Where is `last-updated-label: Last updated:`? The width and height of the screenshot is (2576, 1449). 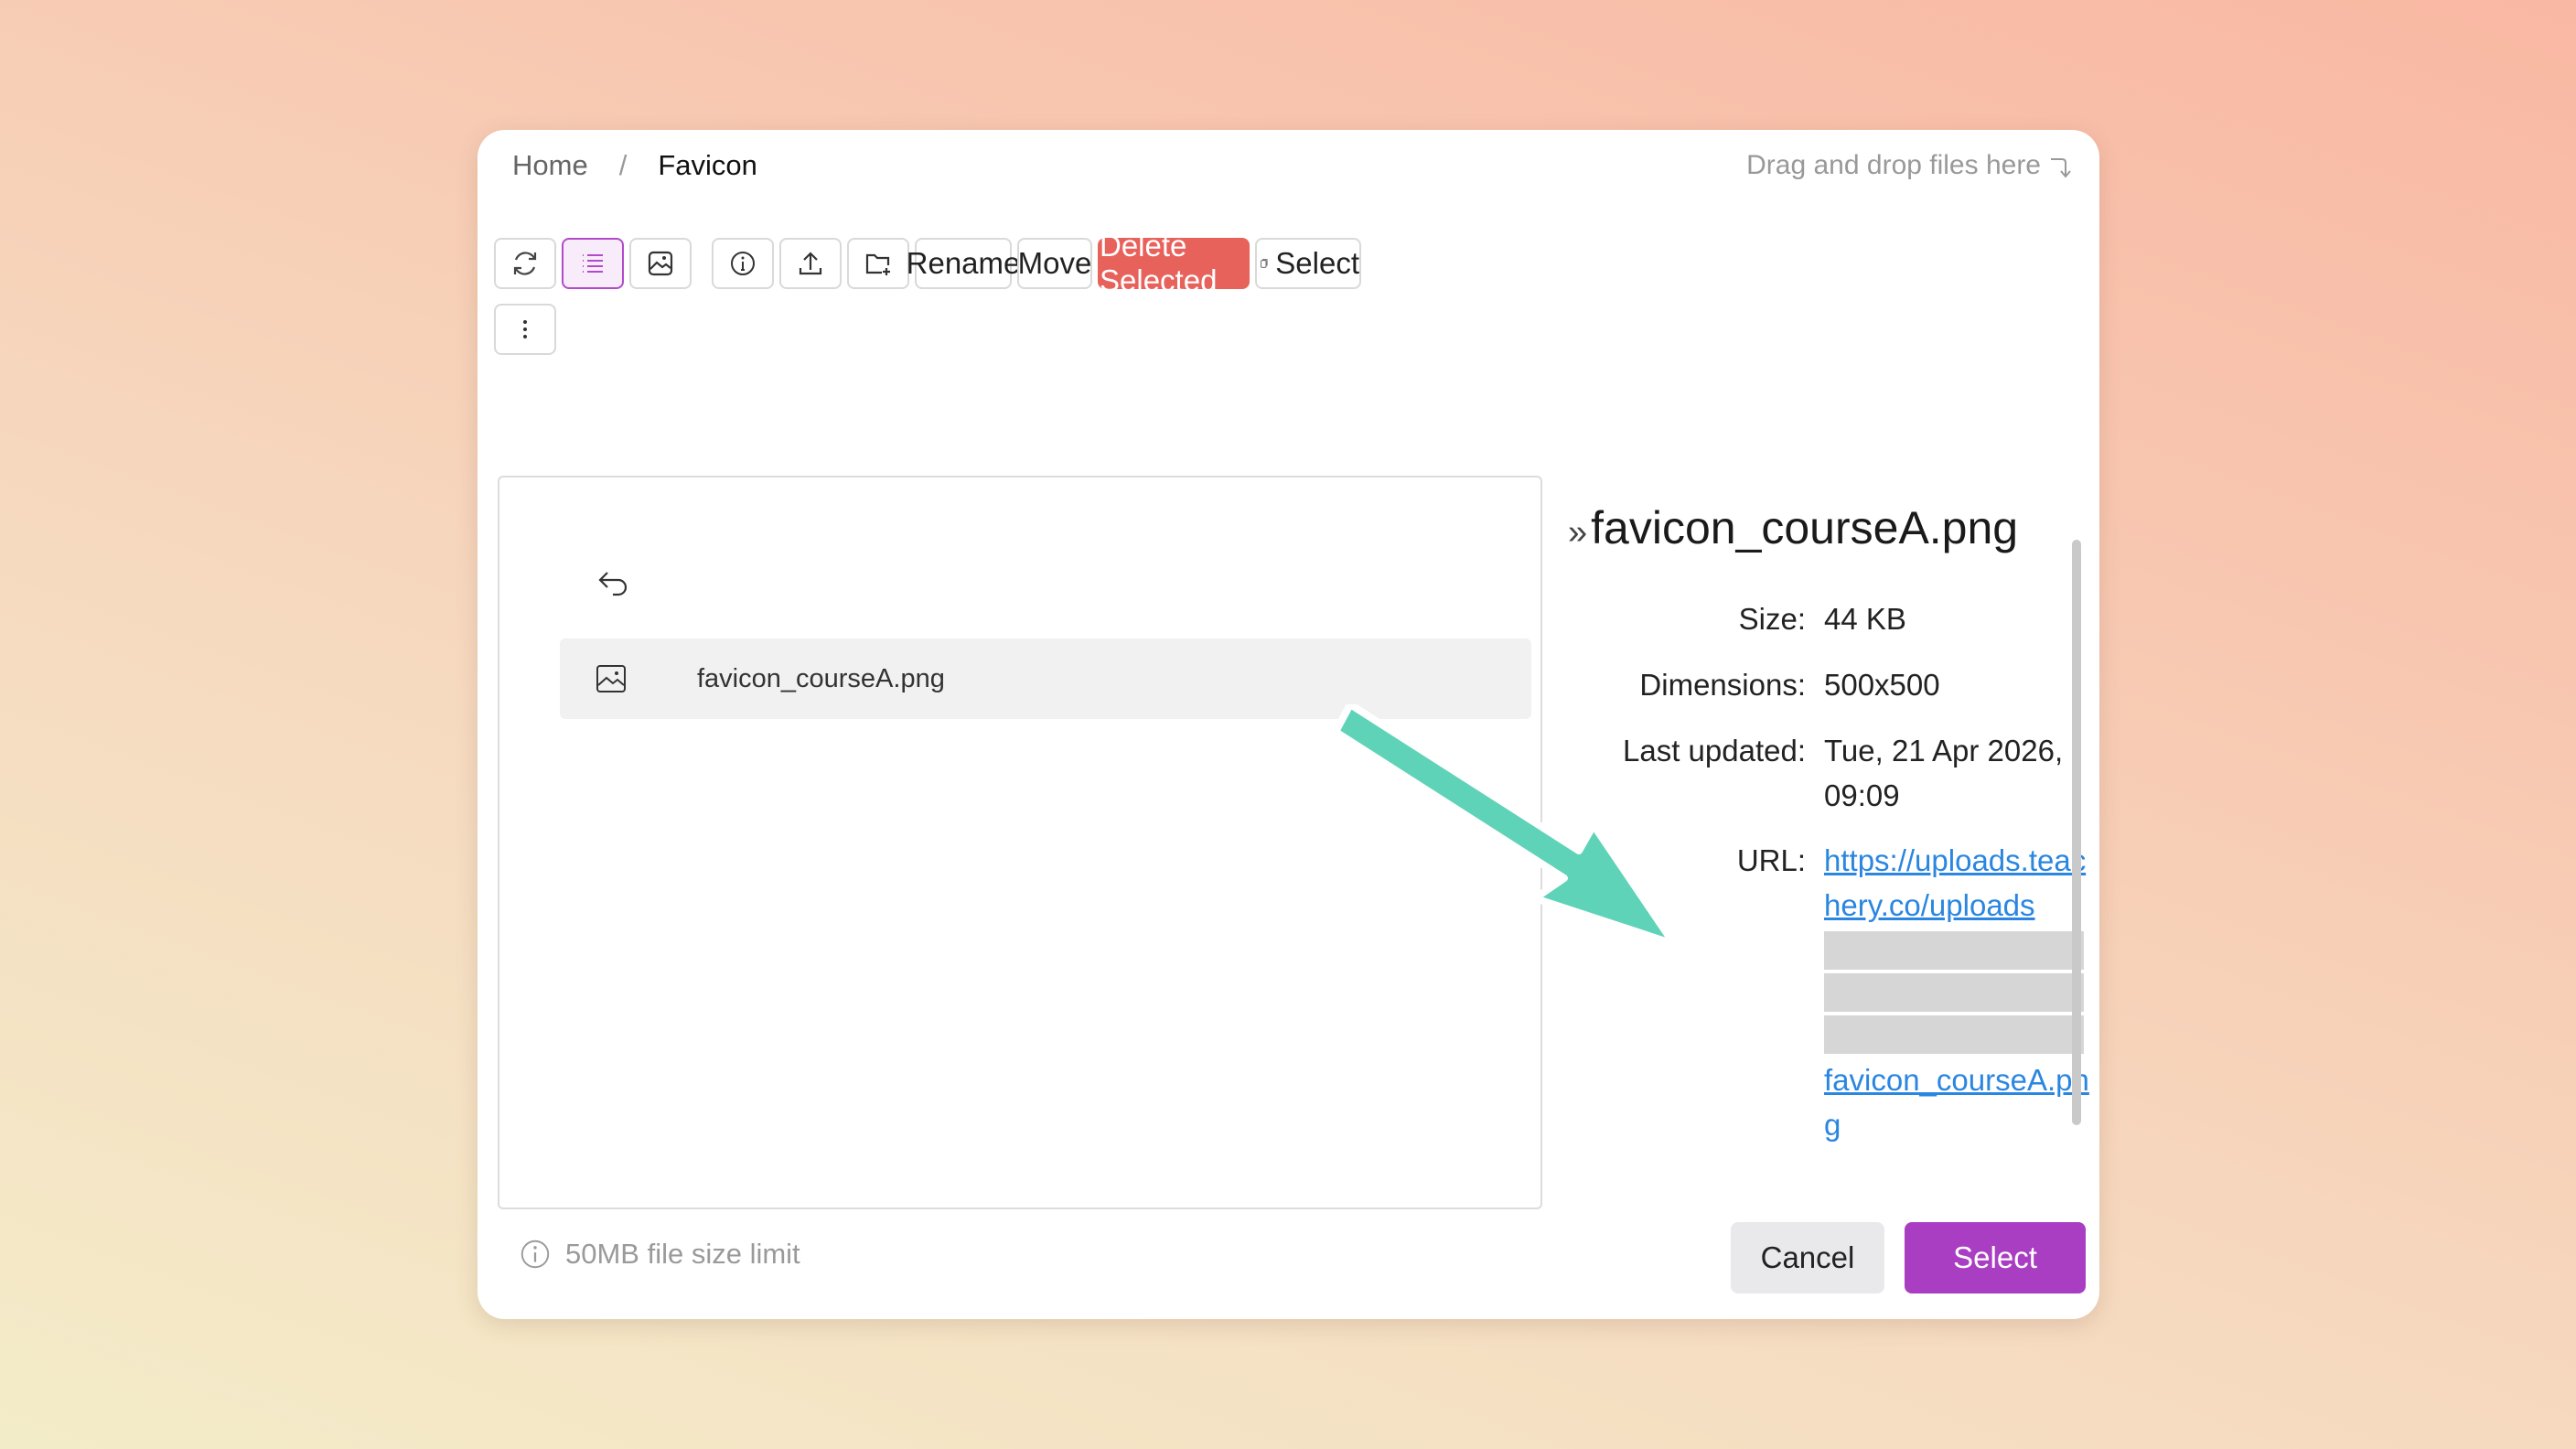 last-updated-label: Last updated: is located at coordinates (1714, 751).